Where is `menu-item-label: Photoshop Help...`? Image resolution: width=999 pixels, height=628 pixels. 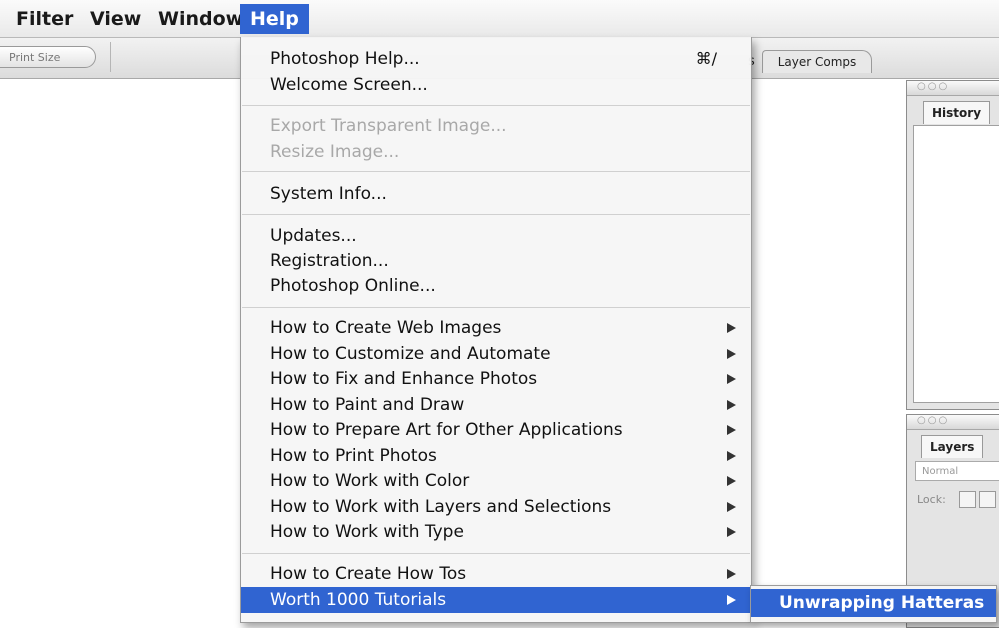
menu-item-label: Photoshop Help... is located at coordinates (345, 59).